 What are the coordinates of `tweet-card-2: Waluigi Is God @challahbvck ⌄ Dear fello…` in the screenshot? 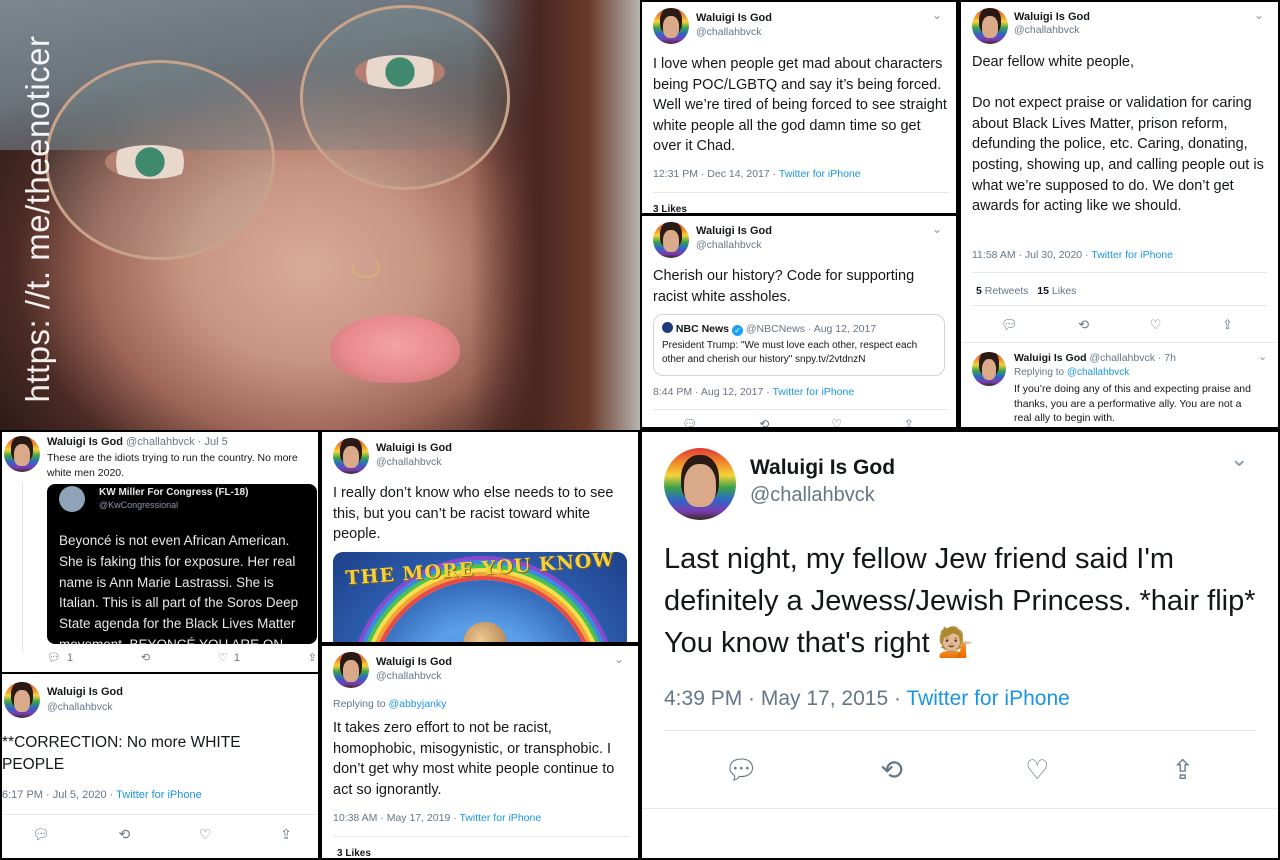 It's located at (1119, 214).